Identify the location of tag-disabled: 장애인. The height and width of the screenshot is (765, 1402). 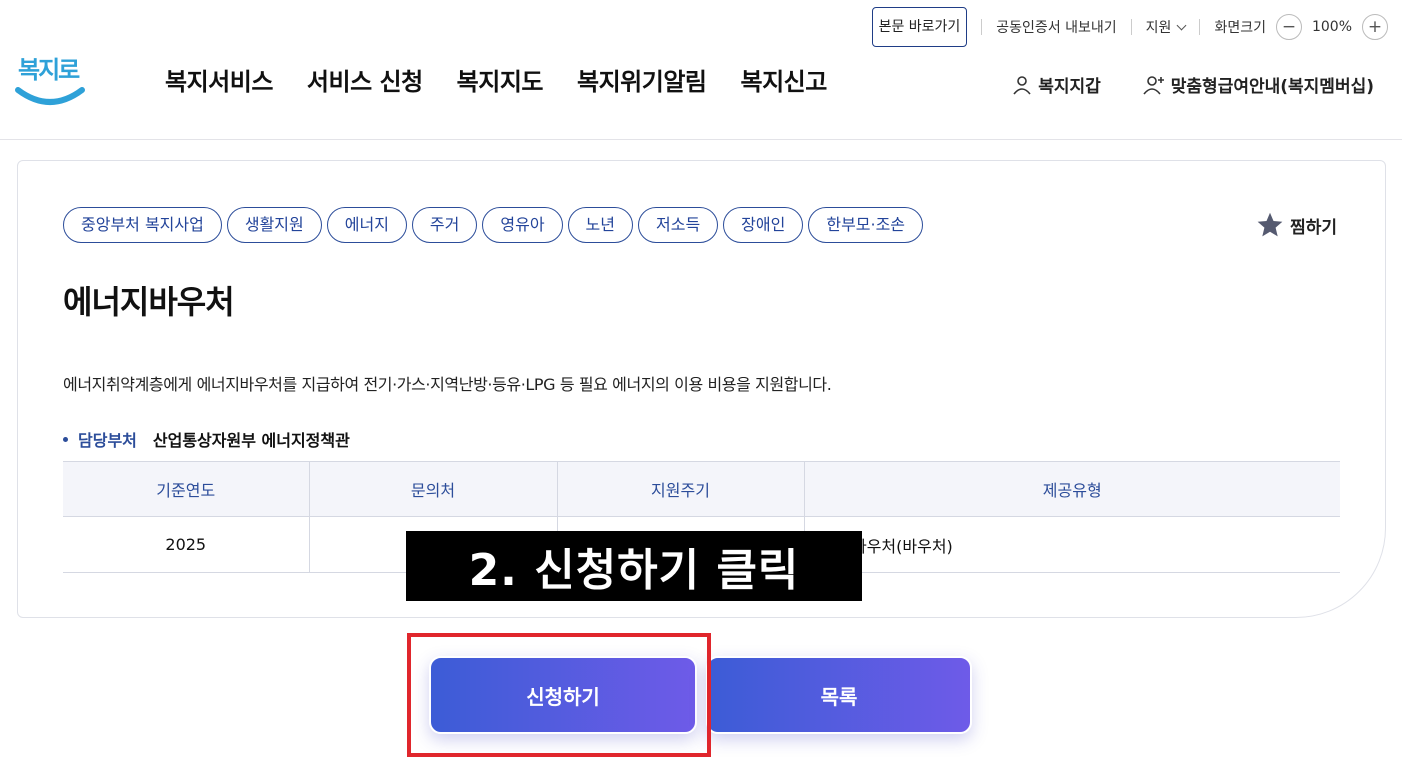
(763, 225).